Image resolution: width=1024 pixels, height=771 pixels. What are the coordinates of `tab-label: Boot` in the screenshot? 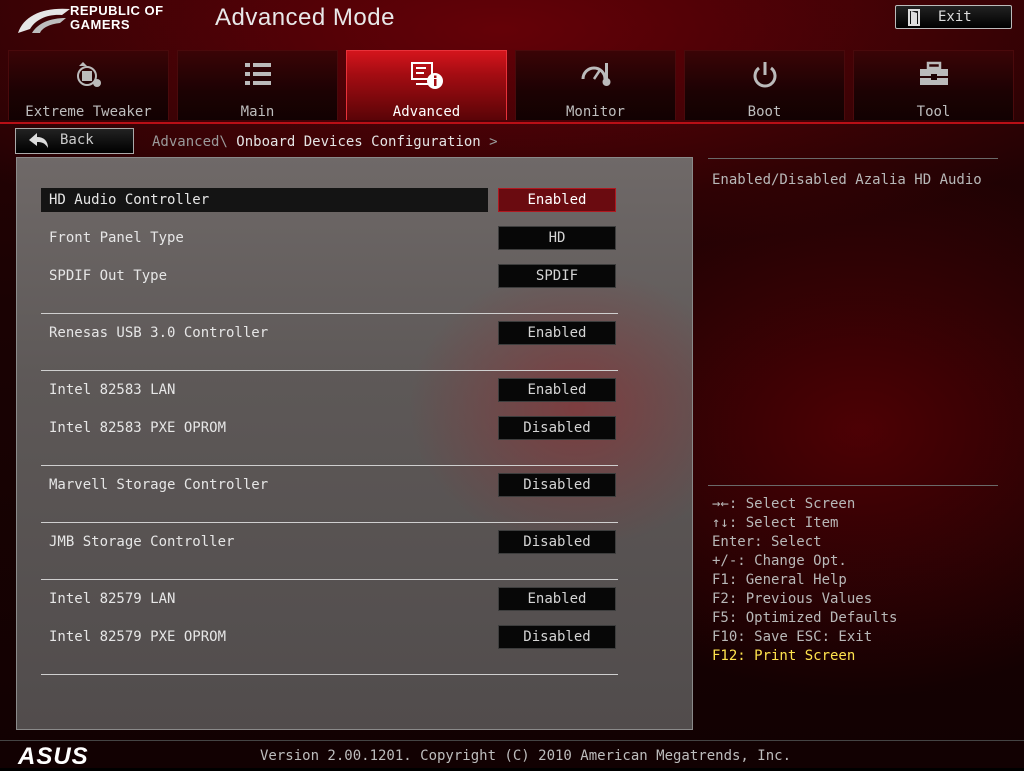 It's located at (764, 112).